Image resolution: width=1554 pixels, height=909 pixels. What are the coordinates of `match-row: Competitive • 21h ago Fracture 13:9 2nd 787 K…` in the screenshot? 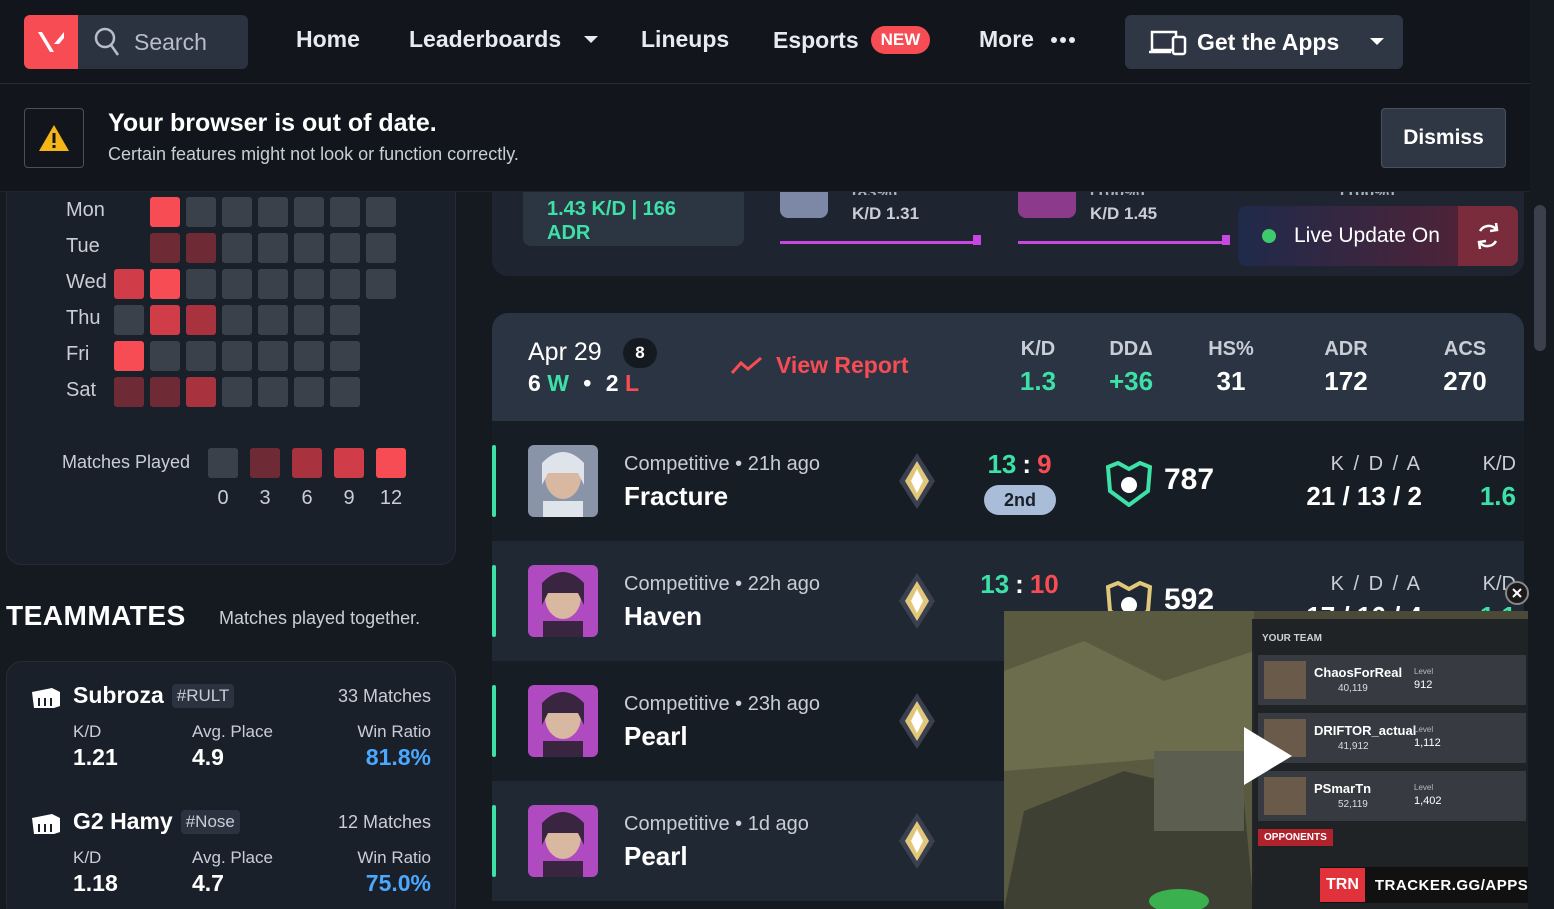 It's located at (1008, 481).